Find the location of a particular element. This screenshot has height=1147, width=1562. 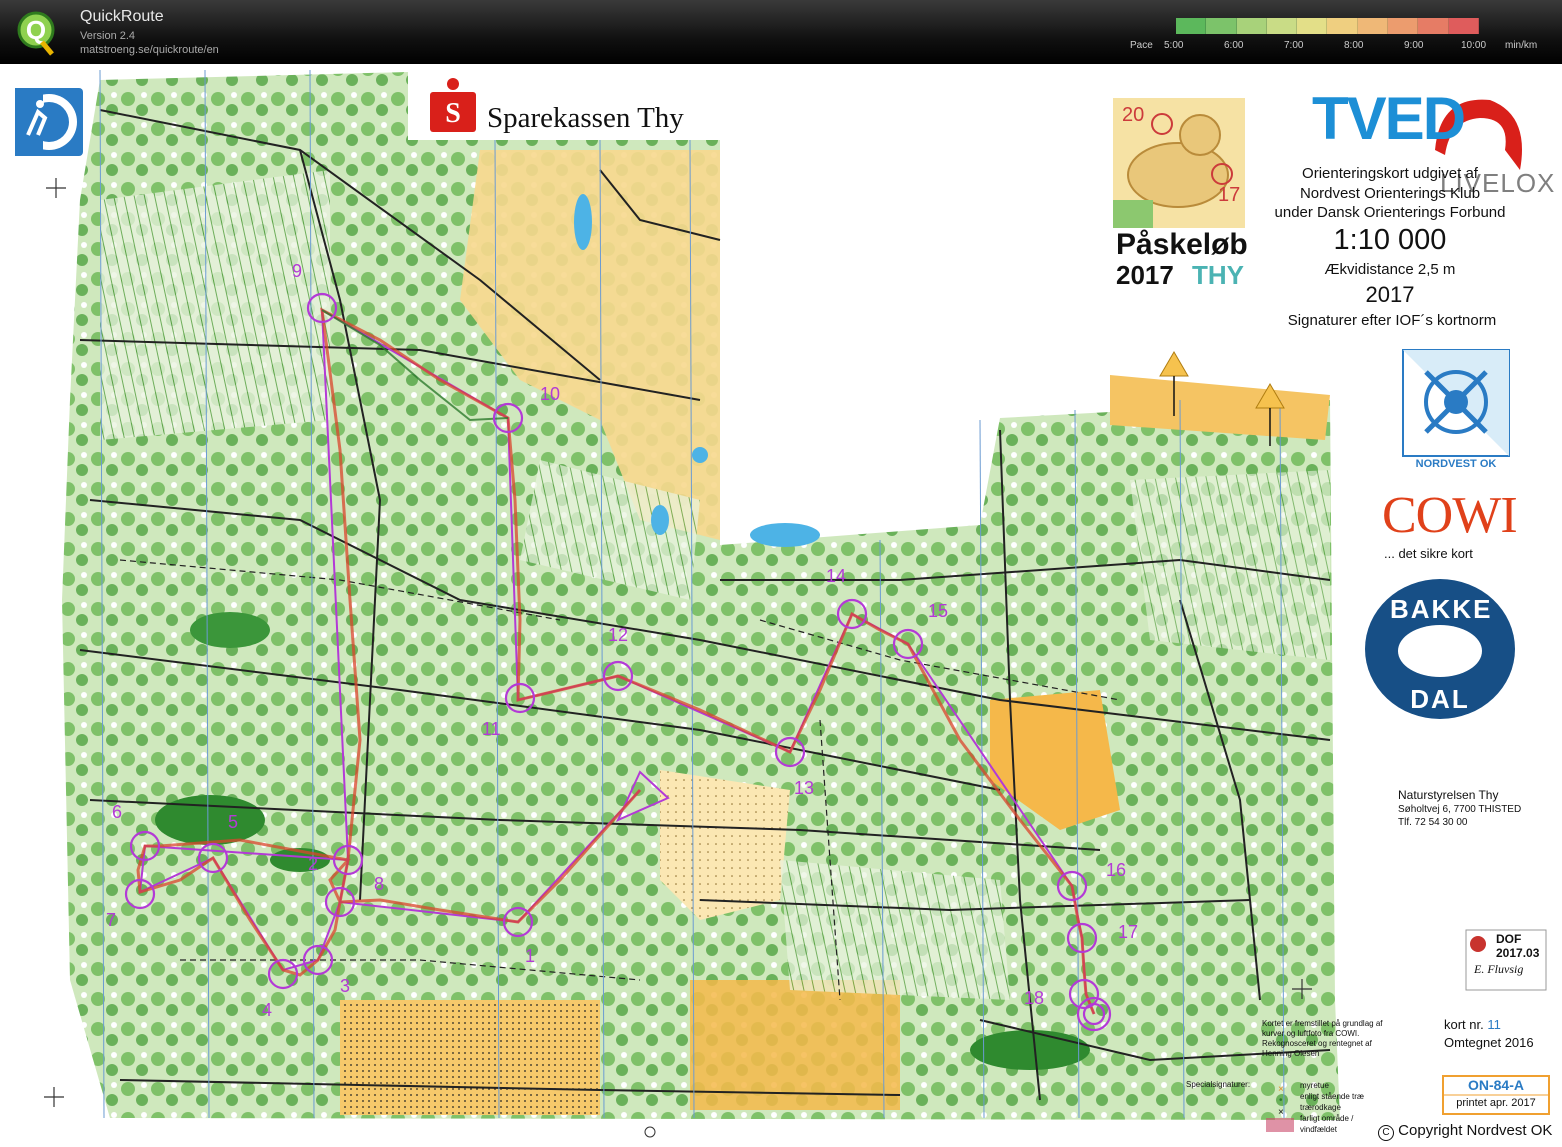

credits-line: Rekognosceret og rentegnet af is located at coordinates (1317, 1043).